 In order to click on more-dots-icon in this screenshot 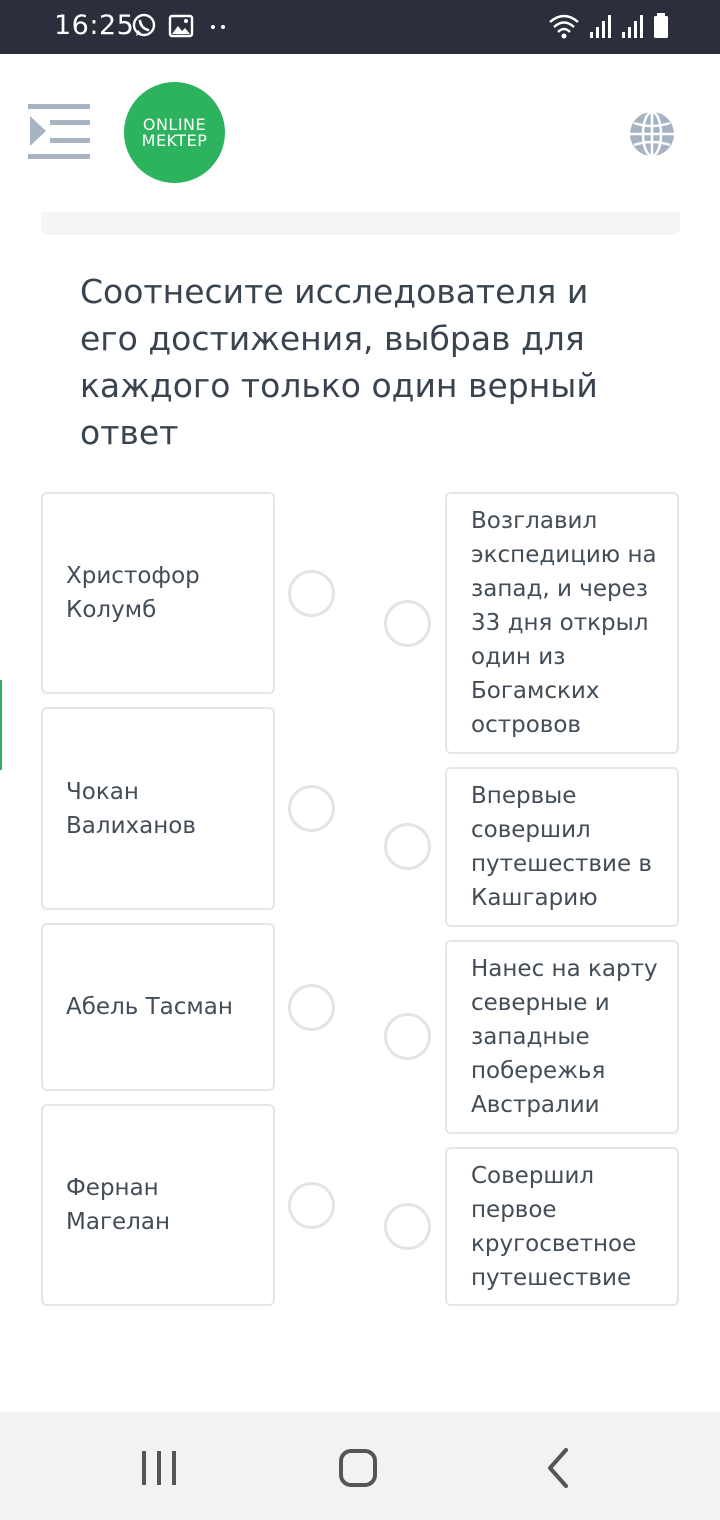, I will do `click(218, 27)`.